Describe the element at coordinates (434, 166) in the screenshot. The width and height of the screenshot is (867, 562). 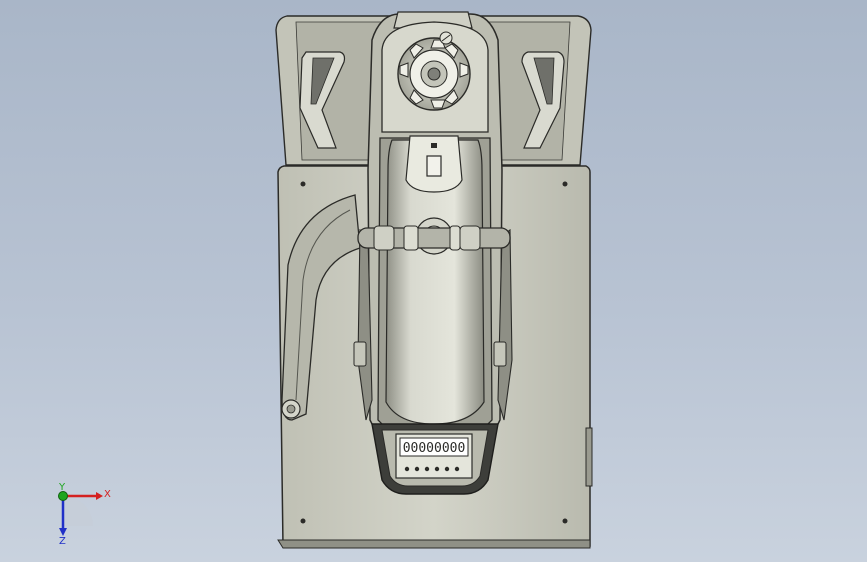
I see `latch-slot` at that location.